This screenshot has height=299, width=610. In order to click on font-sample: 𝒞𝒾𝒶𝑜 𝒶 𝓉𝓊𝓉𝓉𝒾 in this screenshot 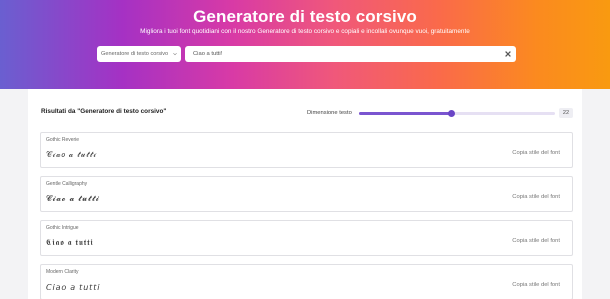, I will do `click(71, 155)`.